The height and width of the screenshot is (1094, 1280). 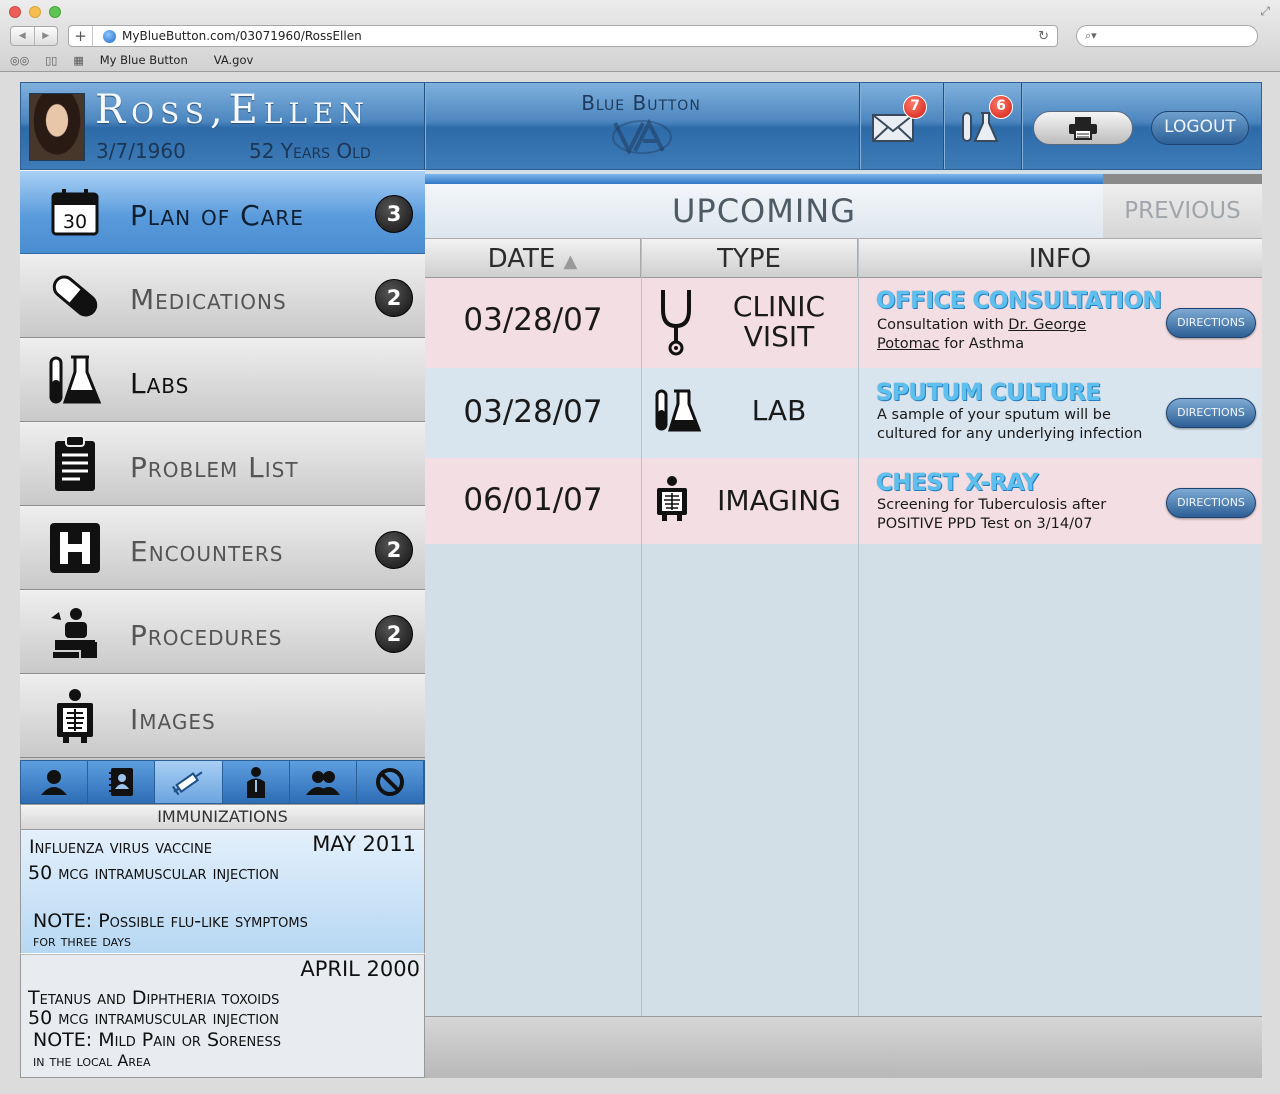 I want to click on sidebar-item-label: Problem List, so click(x=214, y=467).